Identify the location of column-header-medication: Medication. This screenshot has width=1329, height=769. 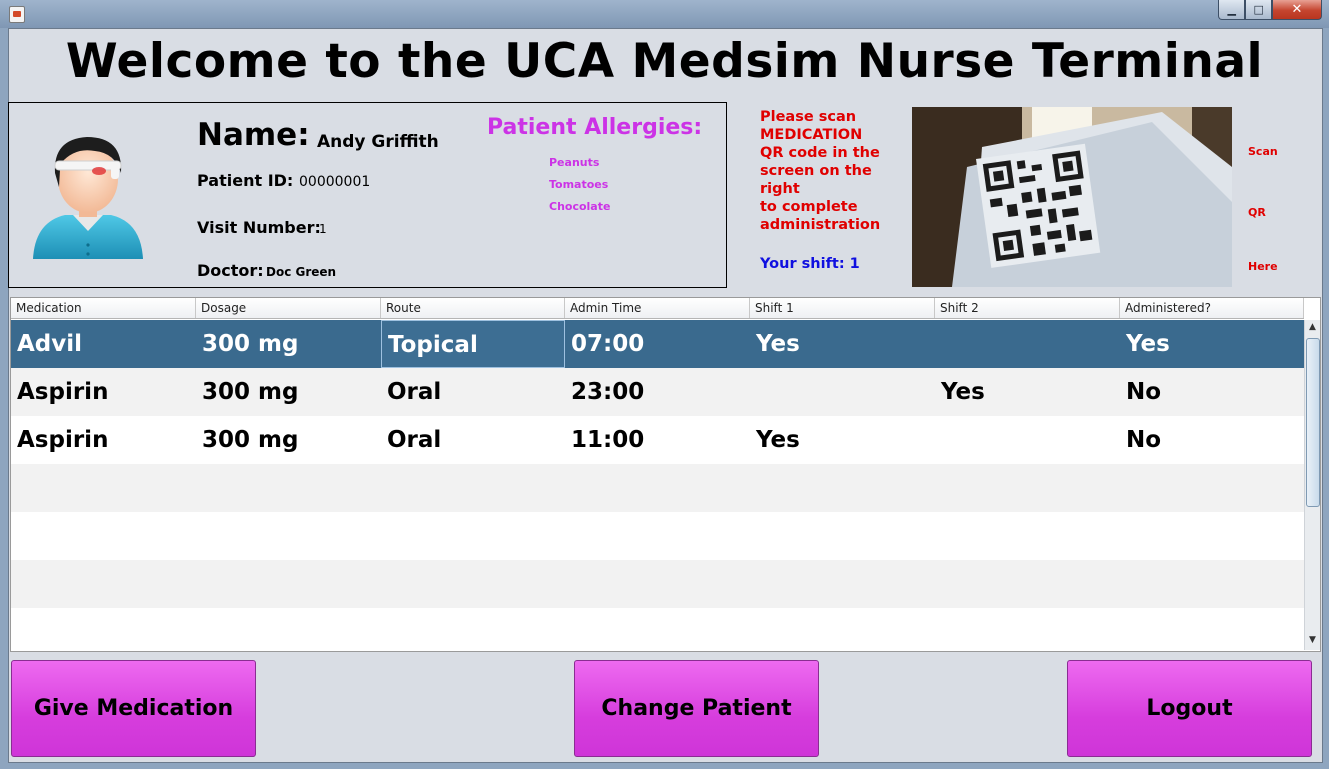
(103, 308).